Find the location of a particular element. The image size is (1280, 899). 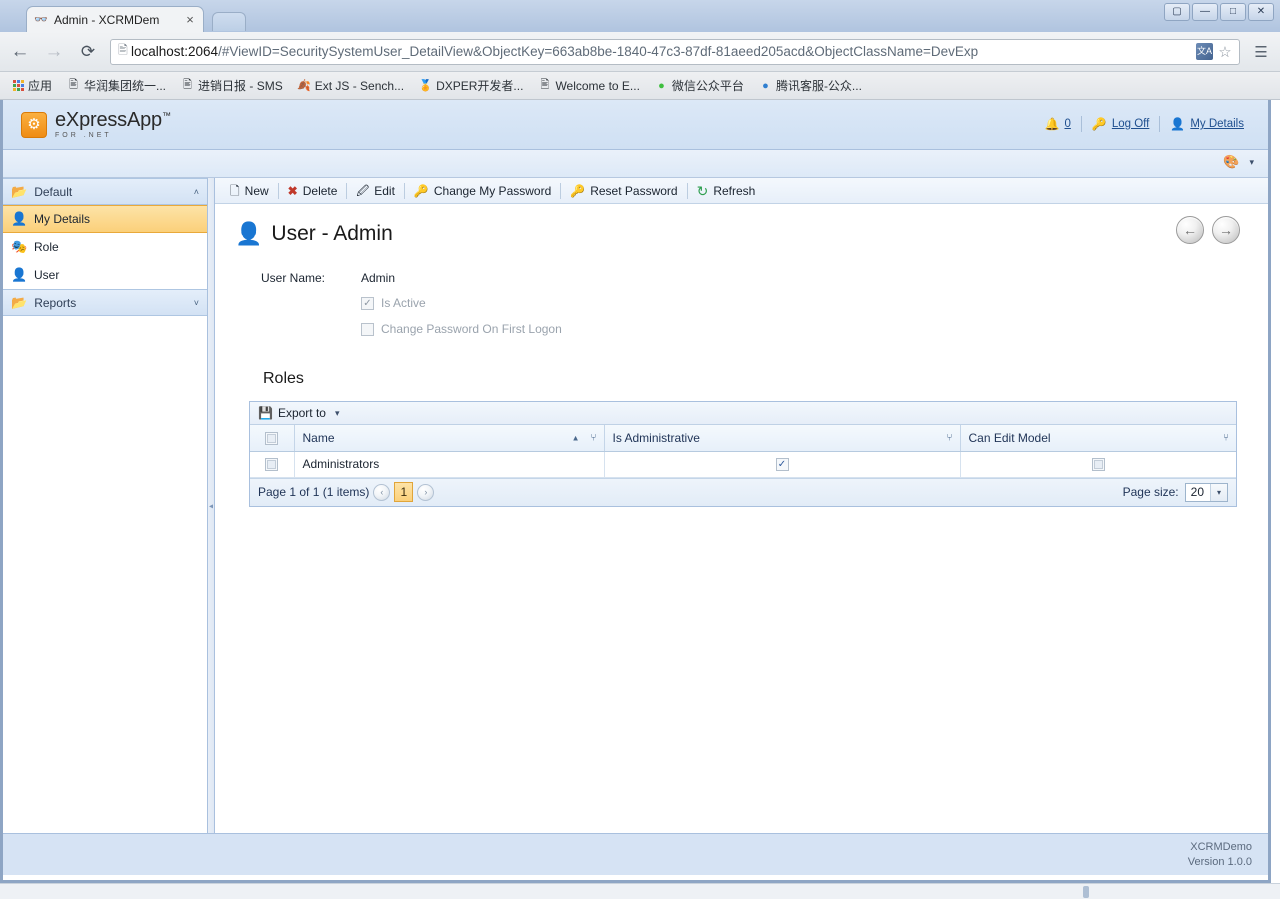

next-page-button: › is located at coordinates (426, 492).